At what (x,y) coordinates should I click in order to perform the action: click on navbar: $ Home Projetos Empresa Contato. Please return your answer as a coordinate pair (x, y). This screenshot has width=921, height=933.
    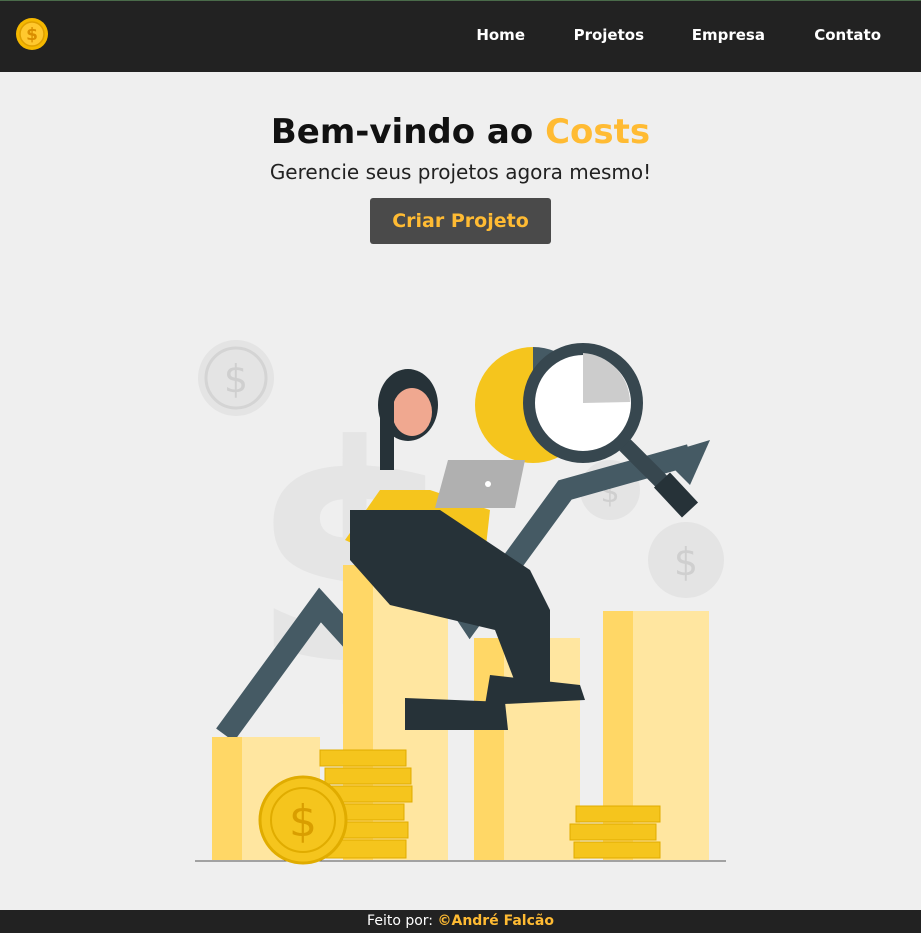
    Looking at the image, I should click on (460, 36).